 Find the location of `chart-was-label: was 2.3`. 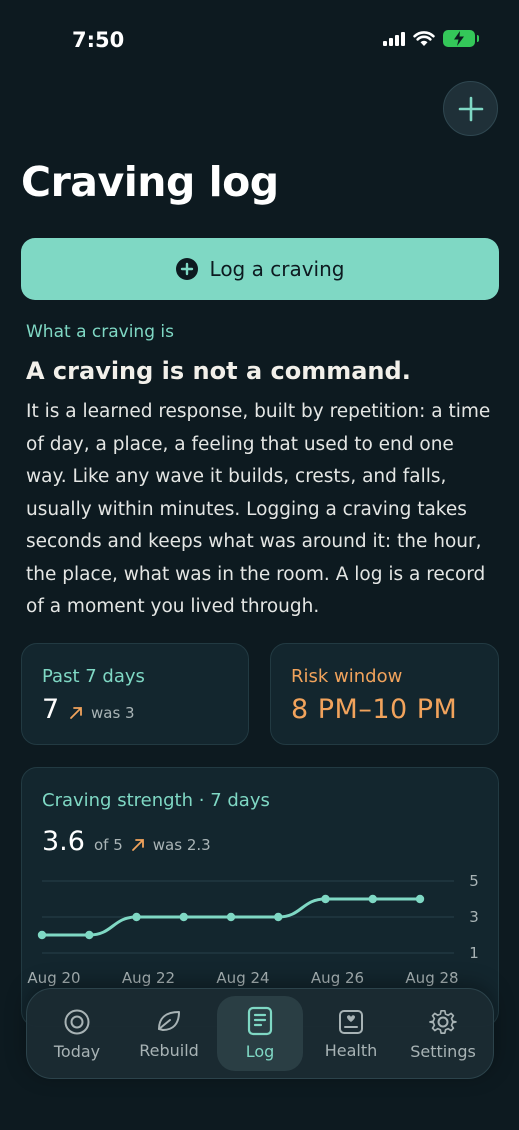

chart-was-label: was 2.3 is located at coordinates (181, 845).